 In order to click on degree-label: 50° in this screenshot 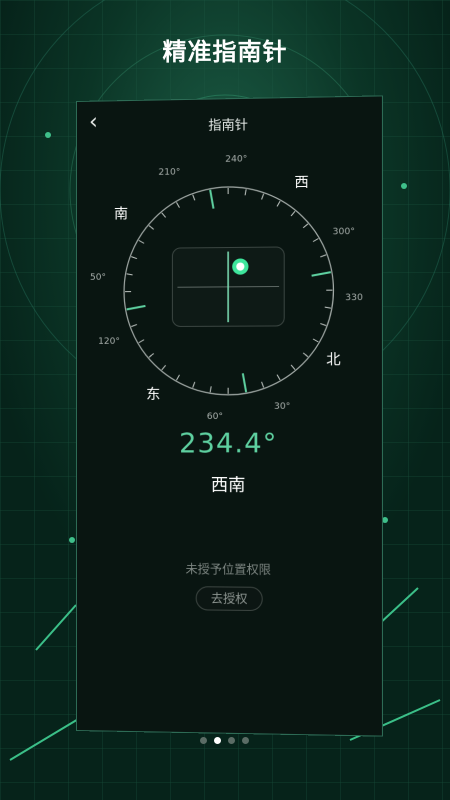, I will do `click(98, 278)`.